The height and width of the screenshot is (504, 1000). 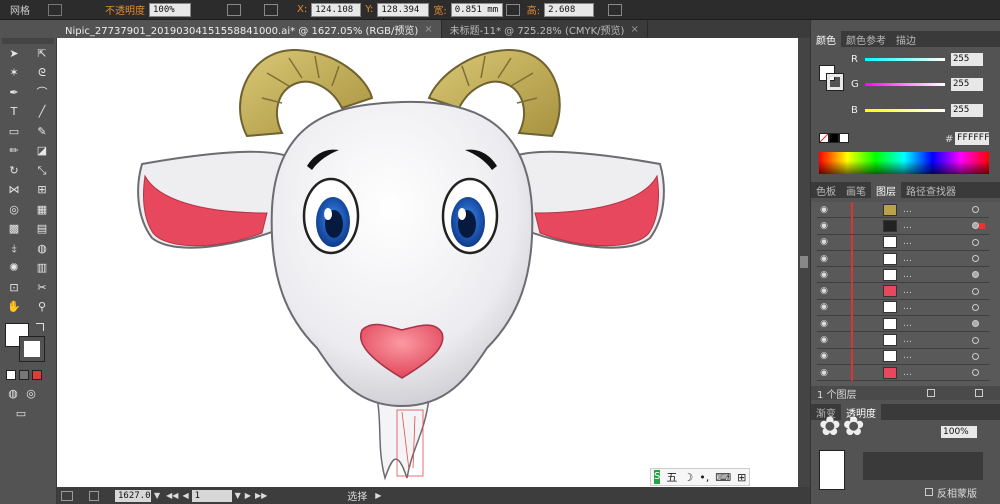 What do you see at coordinates (42, 112) in the screenshot?
I see `line-tool-icon: ╱` at bounding box center [42, 112].